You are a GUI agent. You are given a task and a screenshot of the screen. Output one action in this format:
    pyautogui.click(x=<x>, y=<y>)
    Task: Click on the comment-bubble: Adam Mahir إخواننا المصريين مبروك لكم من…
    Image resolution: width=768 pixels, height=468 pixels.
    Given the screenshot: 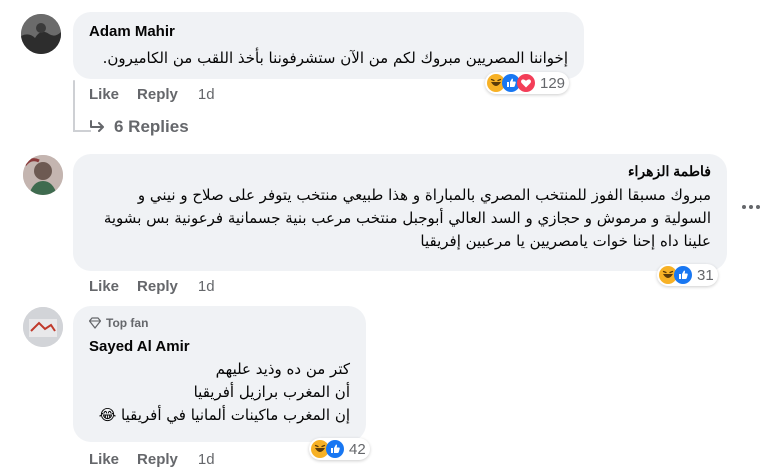 What is the action you would take?
    pyautogui.click(x=328, y=45)
    